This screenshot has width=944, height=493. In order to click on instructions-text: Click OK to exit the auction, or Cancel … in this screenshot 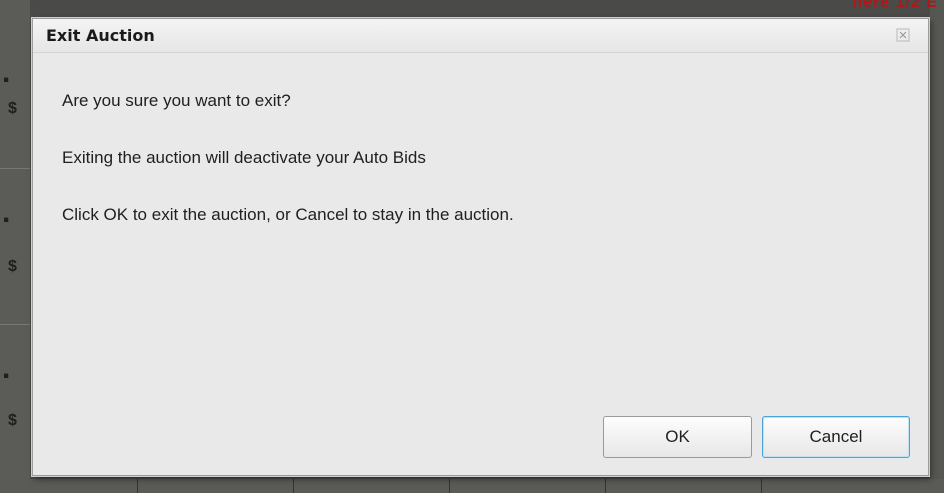, I will do `click(288, 214)`.